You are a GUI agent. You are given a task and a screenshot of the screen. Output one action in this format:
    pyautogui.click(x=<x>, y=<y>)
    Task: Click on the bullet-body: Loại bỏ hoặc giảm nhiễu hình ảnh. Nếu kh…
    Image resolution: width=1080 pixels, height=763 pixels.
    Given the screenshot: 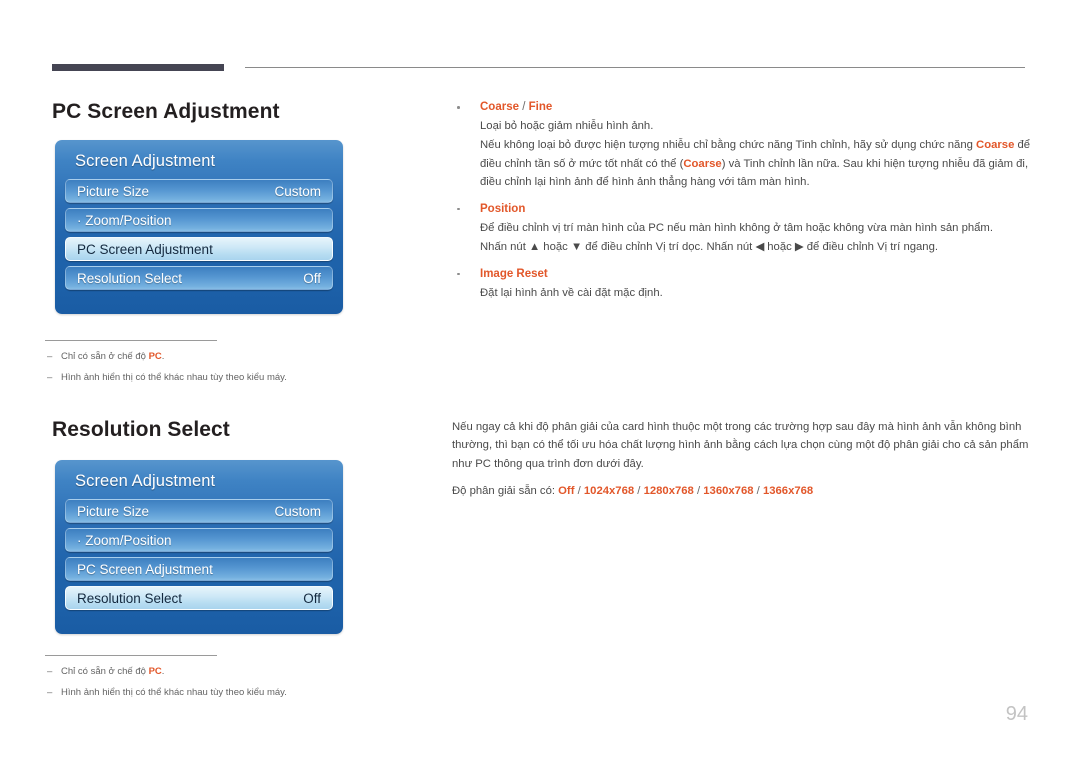 What is the action you would take?
    pyautogui.click(x=742, y=154)
    